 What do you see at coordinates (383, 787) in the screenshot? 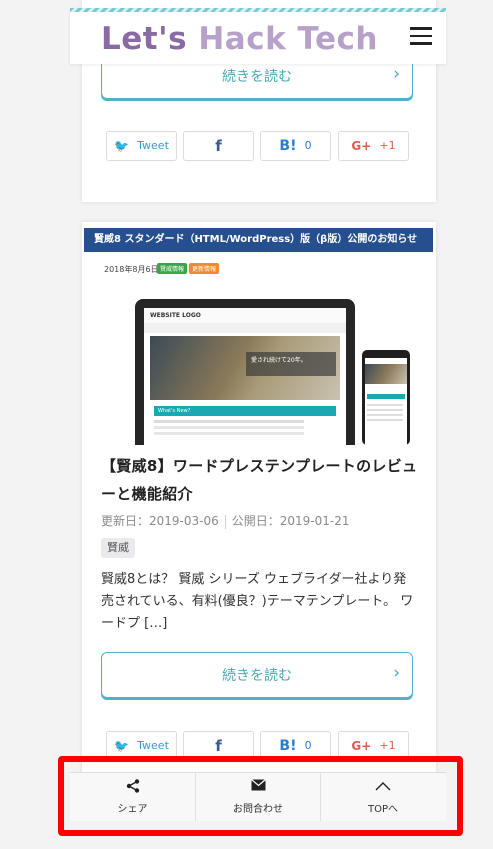
I see `chevron-up-icon` at bounding box center [383, 787].